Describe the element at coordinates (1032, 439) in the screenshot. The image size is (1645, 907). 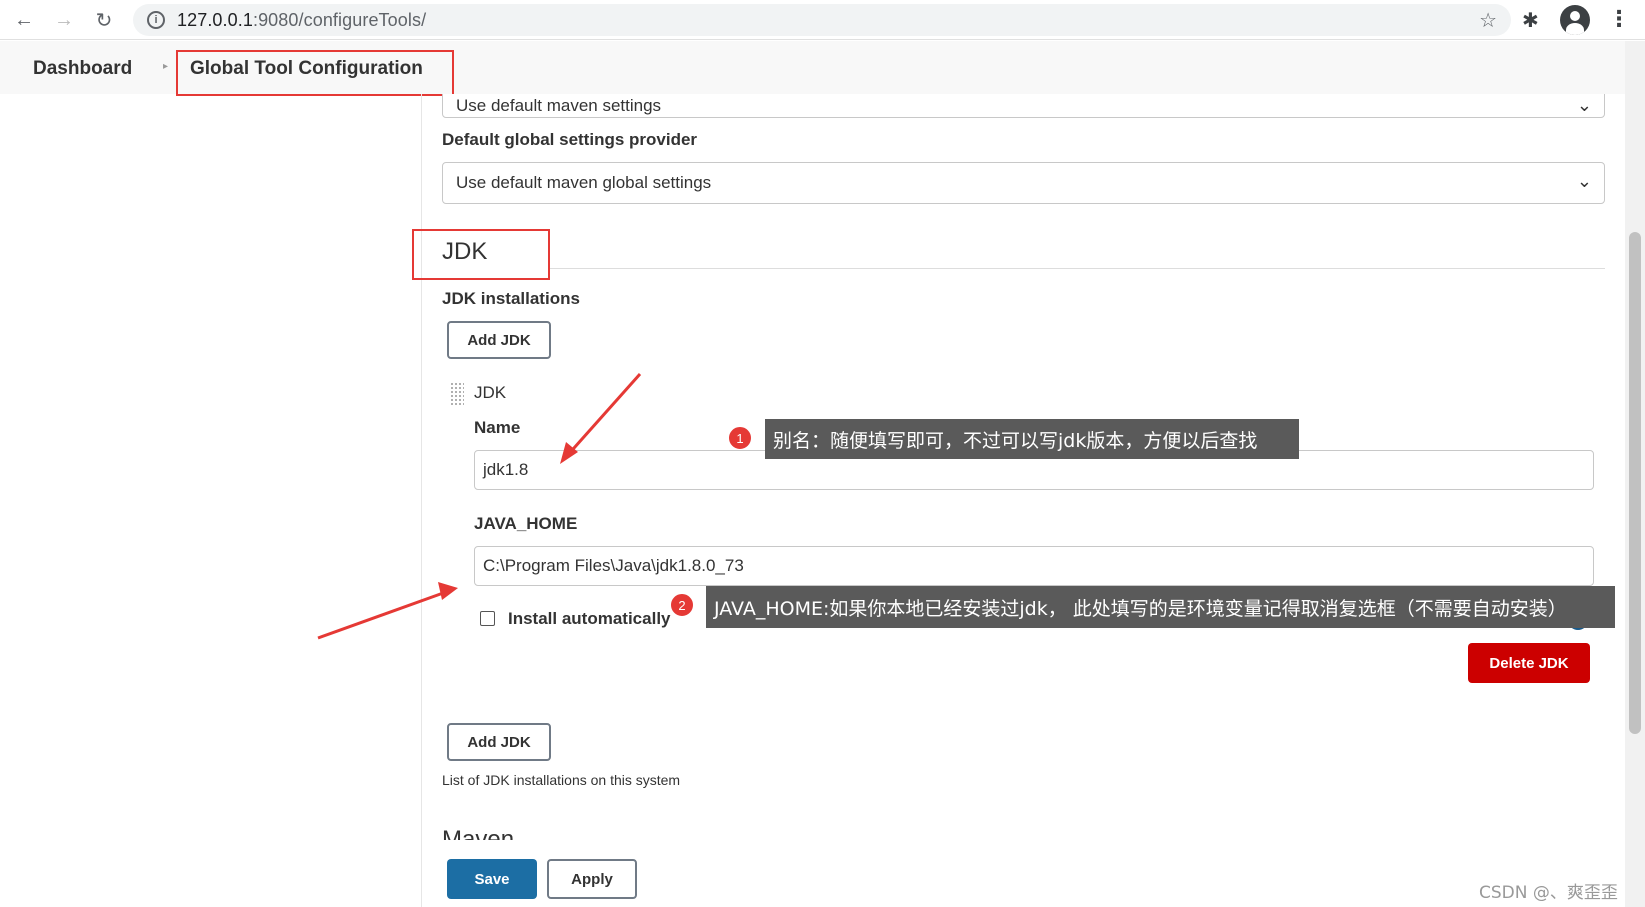
I see `annotation-tip-1: 别名：随便填写即可，不过可以写jdk版本，方便以后查找` at that location.